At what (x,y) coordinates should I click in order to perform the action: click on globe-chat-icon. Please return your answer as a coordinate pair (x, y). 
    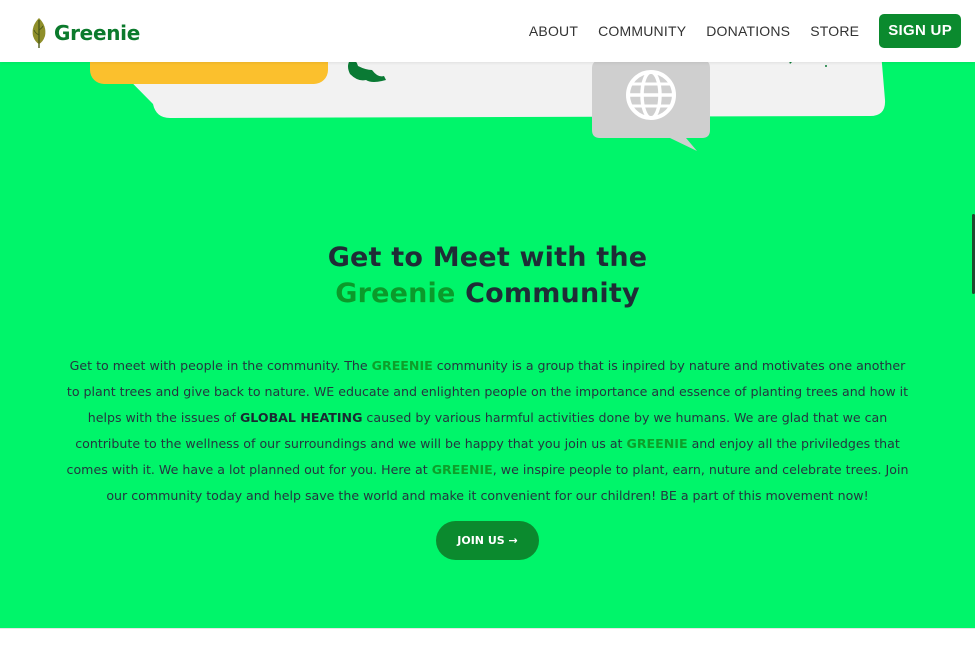
    Looking at the image, I should click on (651, 105).